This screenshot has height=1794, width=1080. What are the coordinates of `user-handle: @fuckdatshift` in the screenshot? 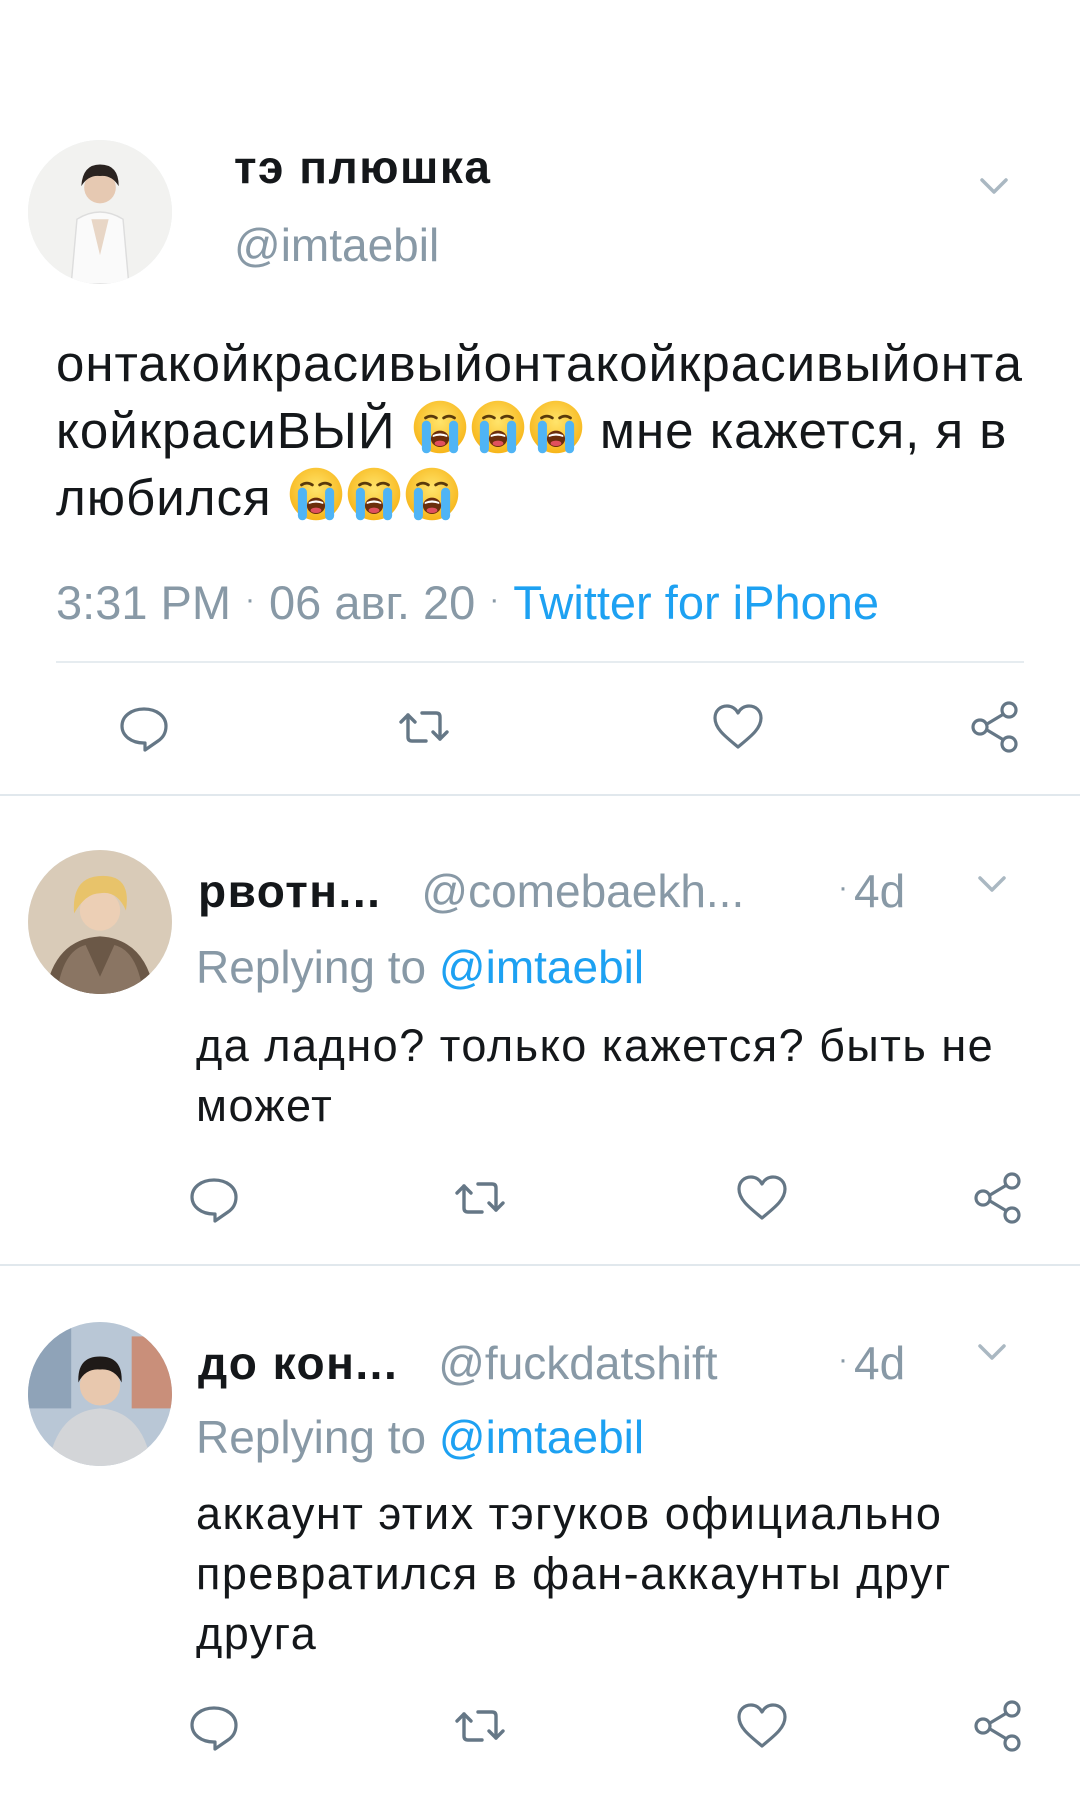 It's located at (577, 1363).